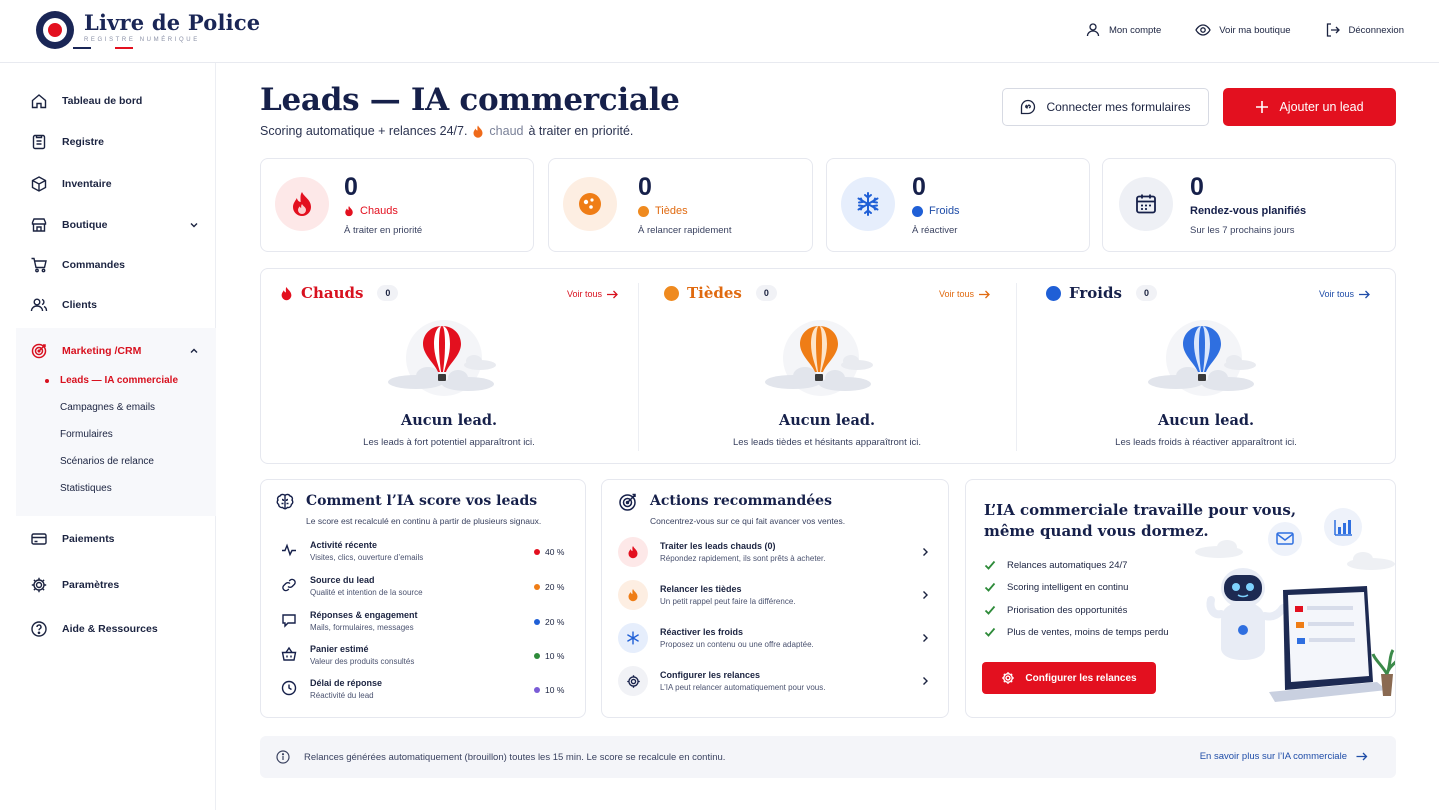 This screenshot has height=810, width=1439. I want to click on sidebar-item-aide: Aide & Ressources, so click(115, 629).